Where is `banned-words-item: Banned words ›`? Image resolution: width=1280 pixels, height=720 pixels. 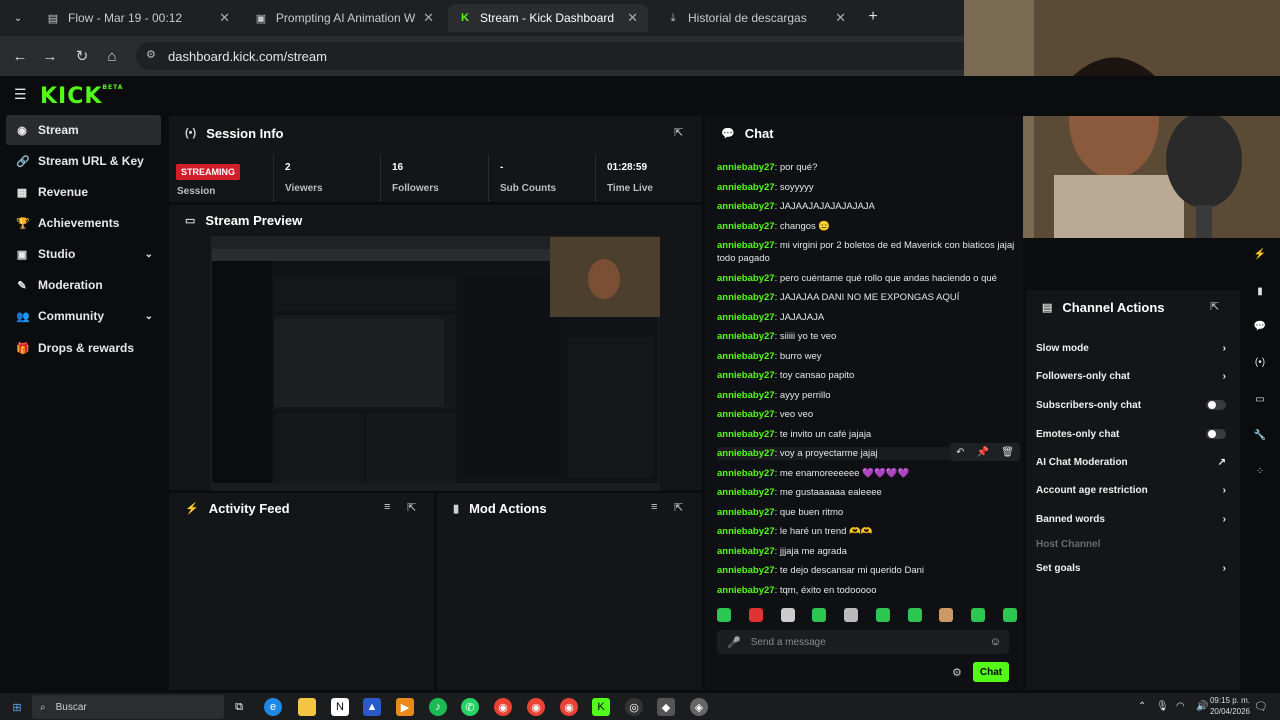
banned-words-item: Banned words › is located at coordinates (1131, 519).